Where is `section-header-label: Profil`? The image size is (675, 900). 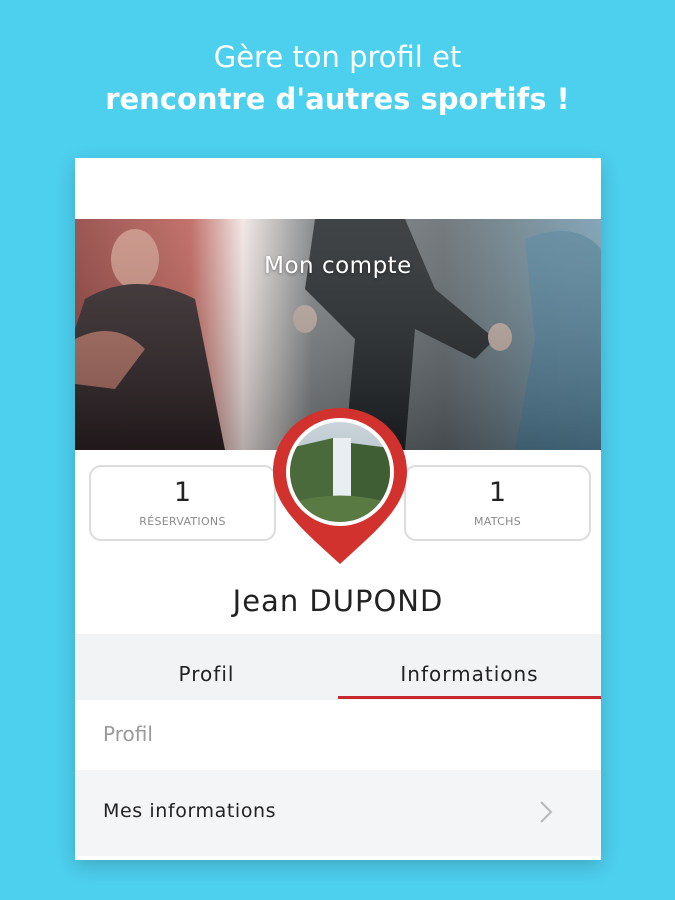
section-header-label: Profil is located at coordinates (128, 734).